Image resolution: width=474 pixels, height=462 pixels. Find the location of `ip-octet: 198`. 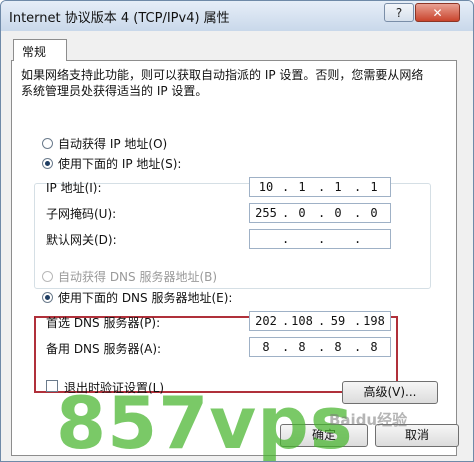

ip-octet: 198 is located at coordinates (374, 321).